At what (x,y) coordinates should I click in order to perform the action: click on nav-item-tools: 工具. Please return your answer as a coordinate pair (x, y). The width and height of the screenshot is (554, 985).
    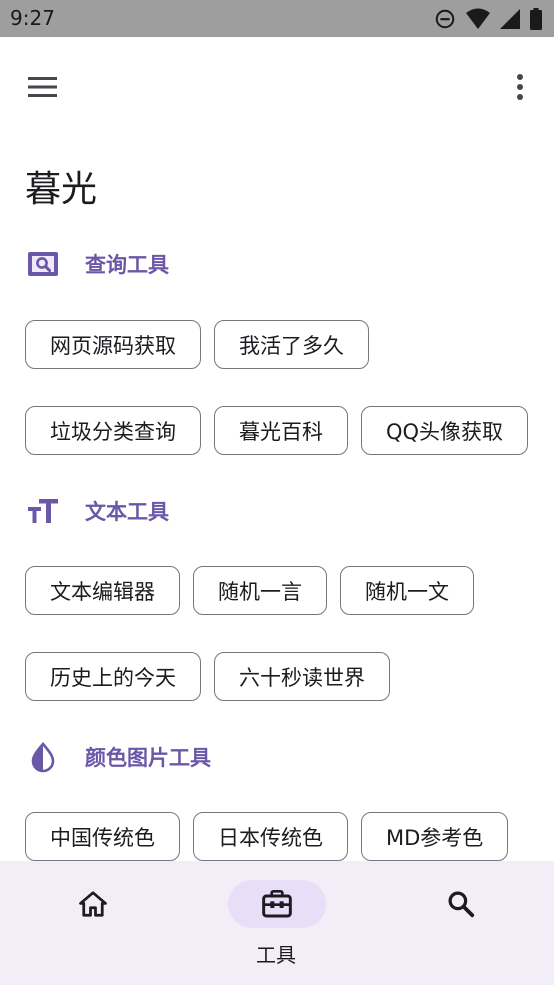
    Looking at the image, I should click on (276, 923).